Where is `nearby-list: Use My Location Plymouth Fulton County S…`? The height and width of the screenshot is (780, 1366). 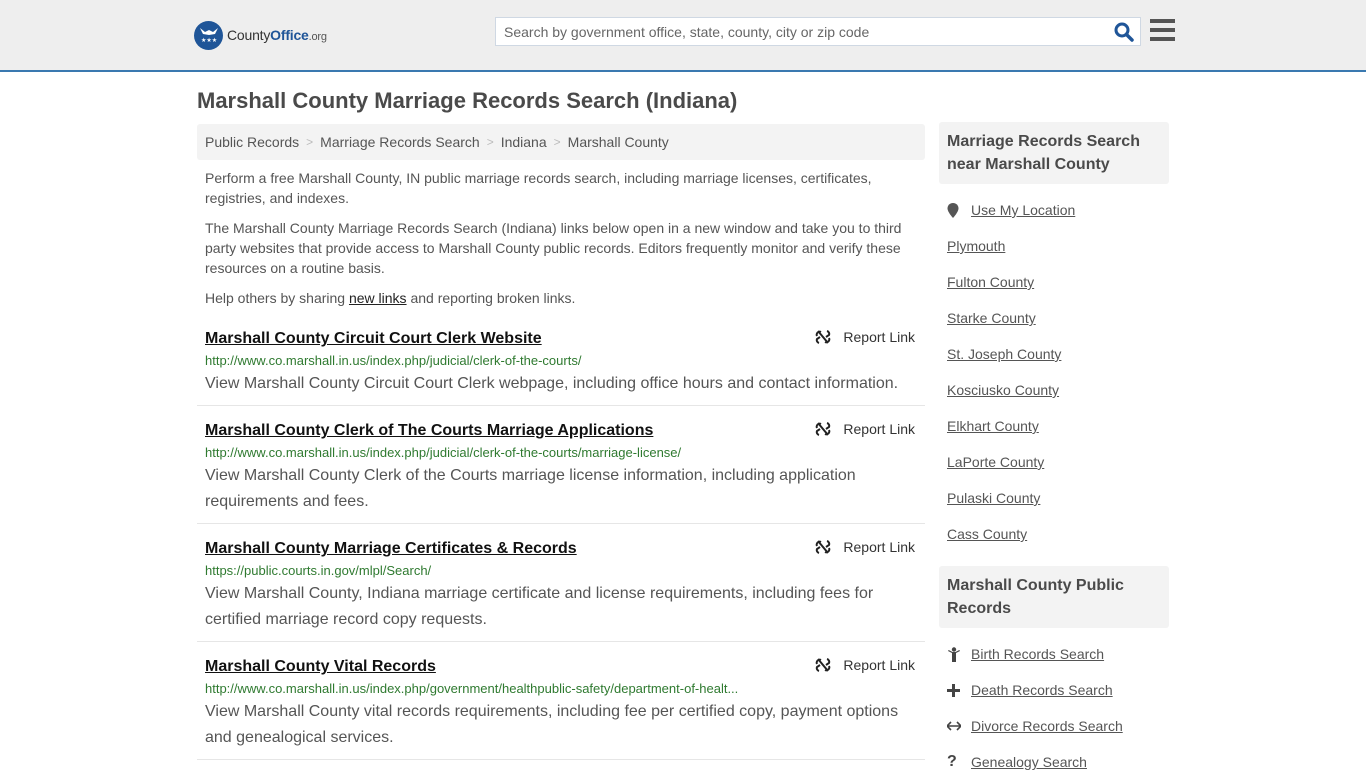
nearby-list: Use My Location Plymouth Fulton County S… is located at coordinates (1054, 368).